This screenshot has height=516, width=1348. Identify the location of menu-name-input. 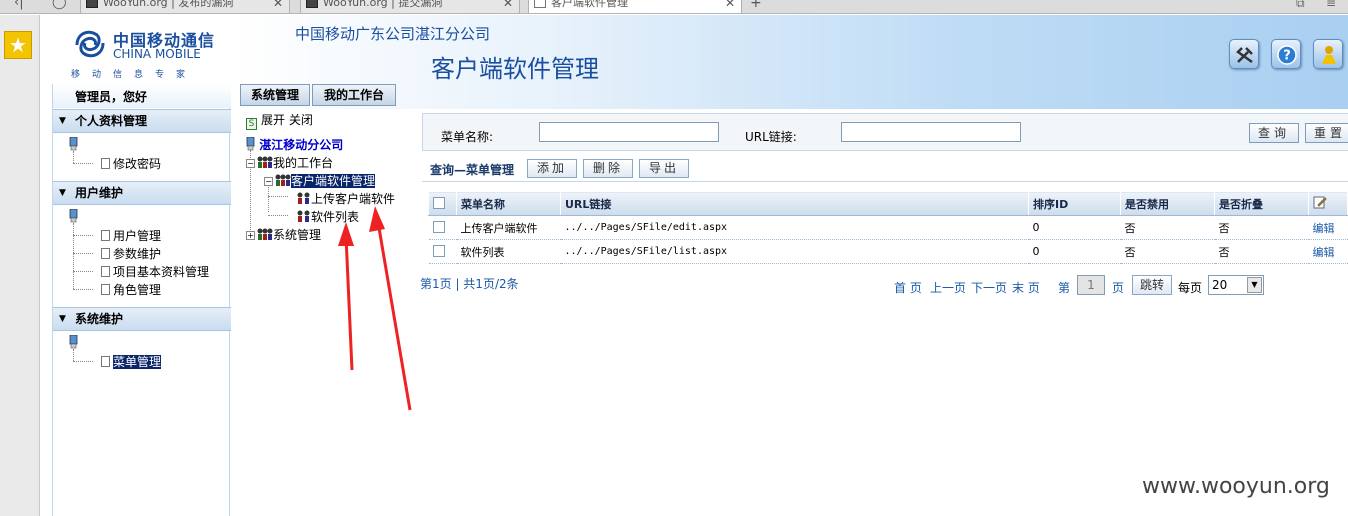
(629, 132).